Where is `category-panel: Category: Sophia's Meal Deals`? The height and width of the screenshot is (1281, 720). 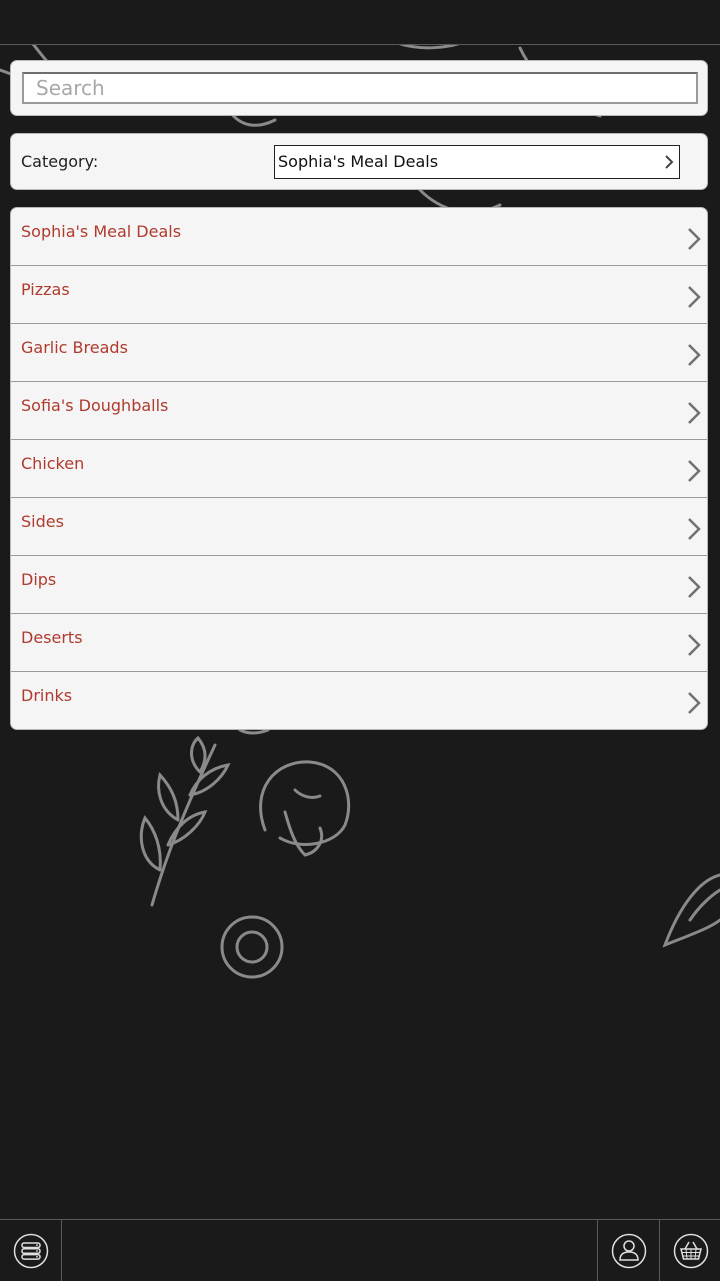
category-panel: Category: Sophia's Meal Deals is located at coordinates (359, 161).